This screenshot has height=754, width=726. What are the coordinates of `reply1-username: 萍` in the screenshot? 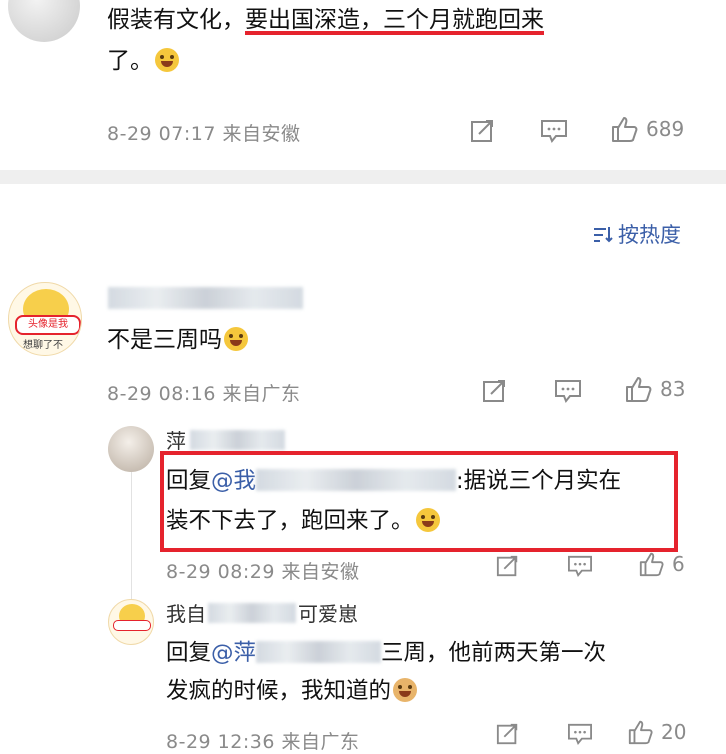 It's located at (225, 439).